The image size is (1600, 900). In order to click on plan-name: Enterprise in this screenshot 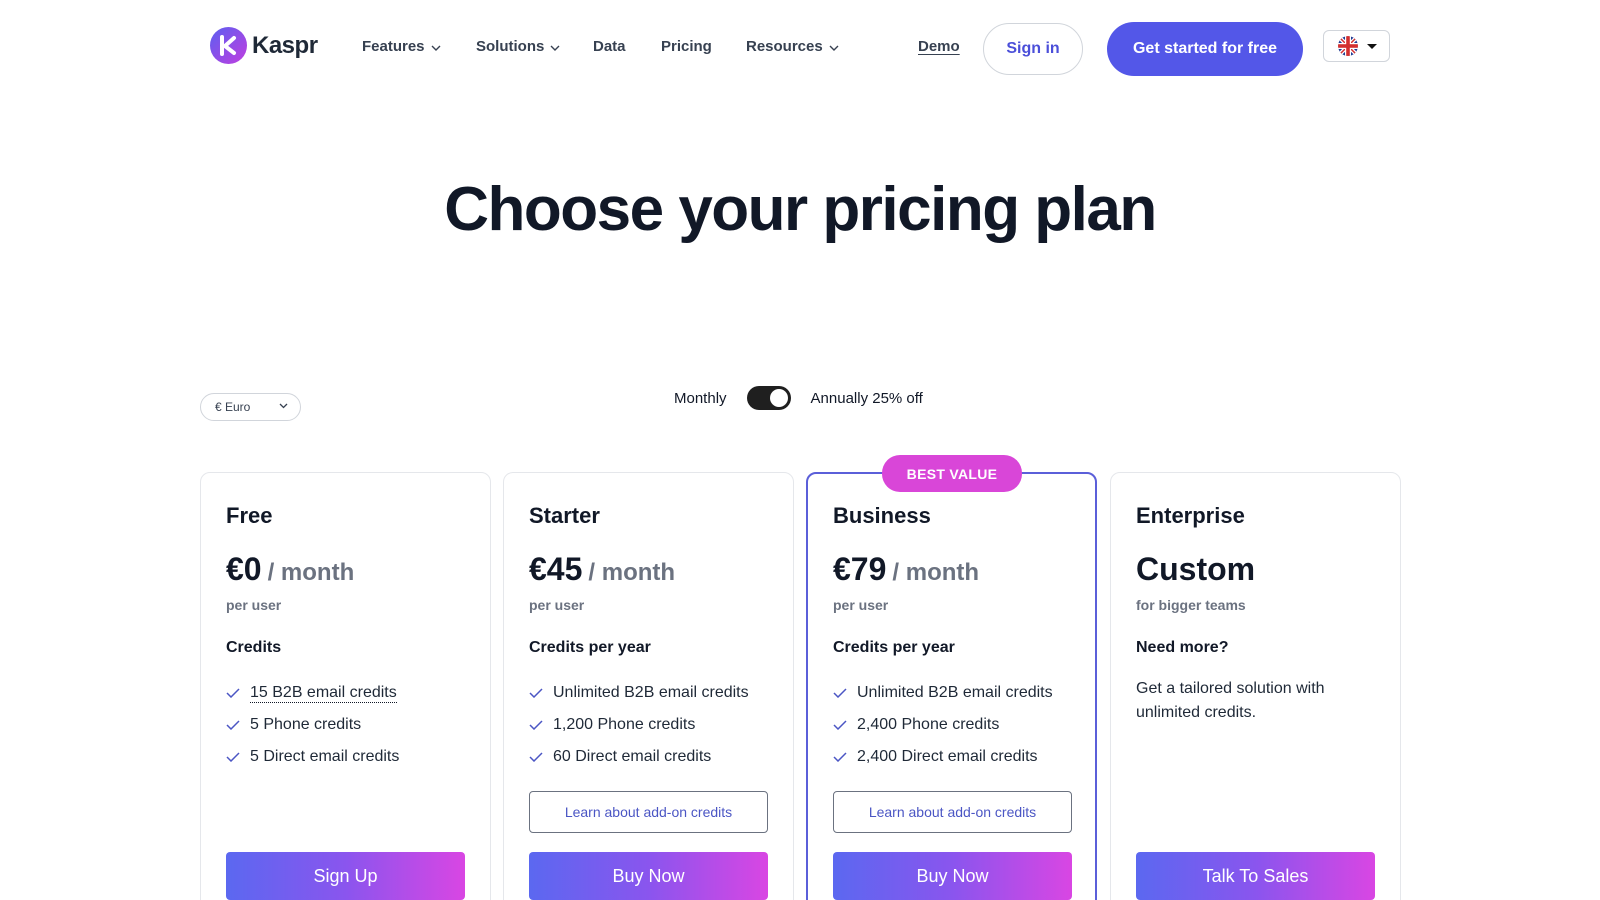, I will do `click(1190, 515)`.